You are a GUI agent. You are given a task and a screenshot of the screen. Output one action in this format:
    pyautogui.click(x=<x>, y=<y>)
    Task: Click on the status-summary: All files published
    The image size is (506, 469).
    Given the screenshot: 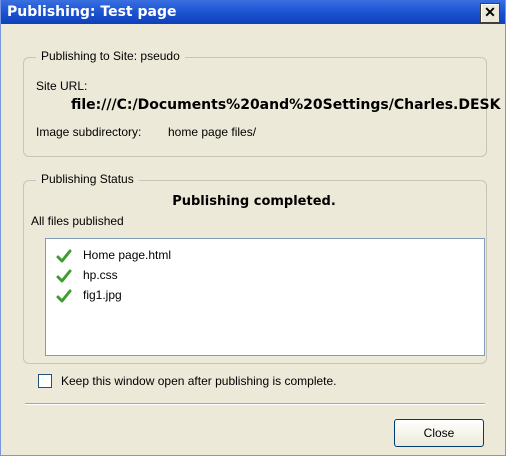 What is the action you would take?
    pyautogui.click(x=77, y=221)
    